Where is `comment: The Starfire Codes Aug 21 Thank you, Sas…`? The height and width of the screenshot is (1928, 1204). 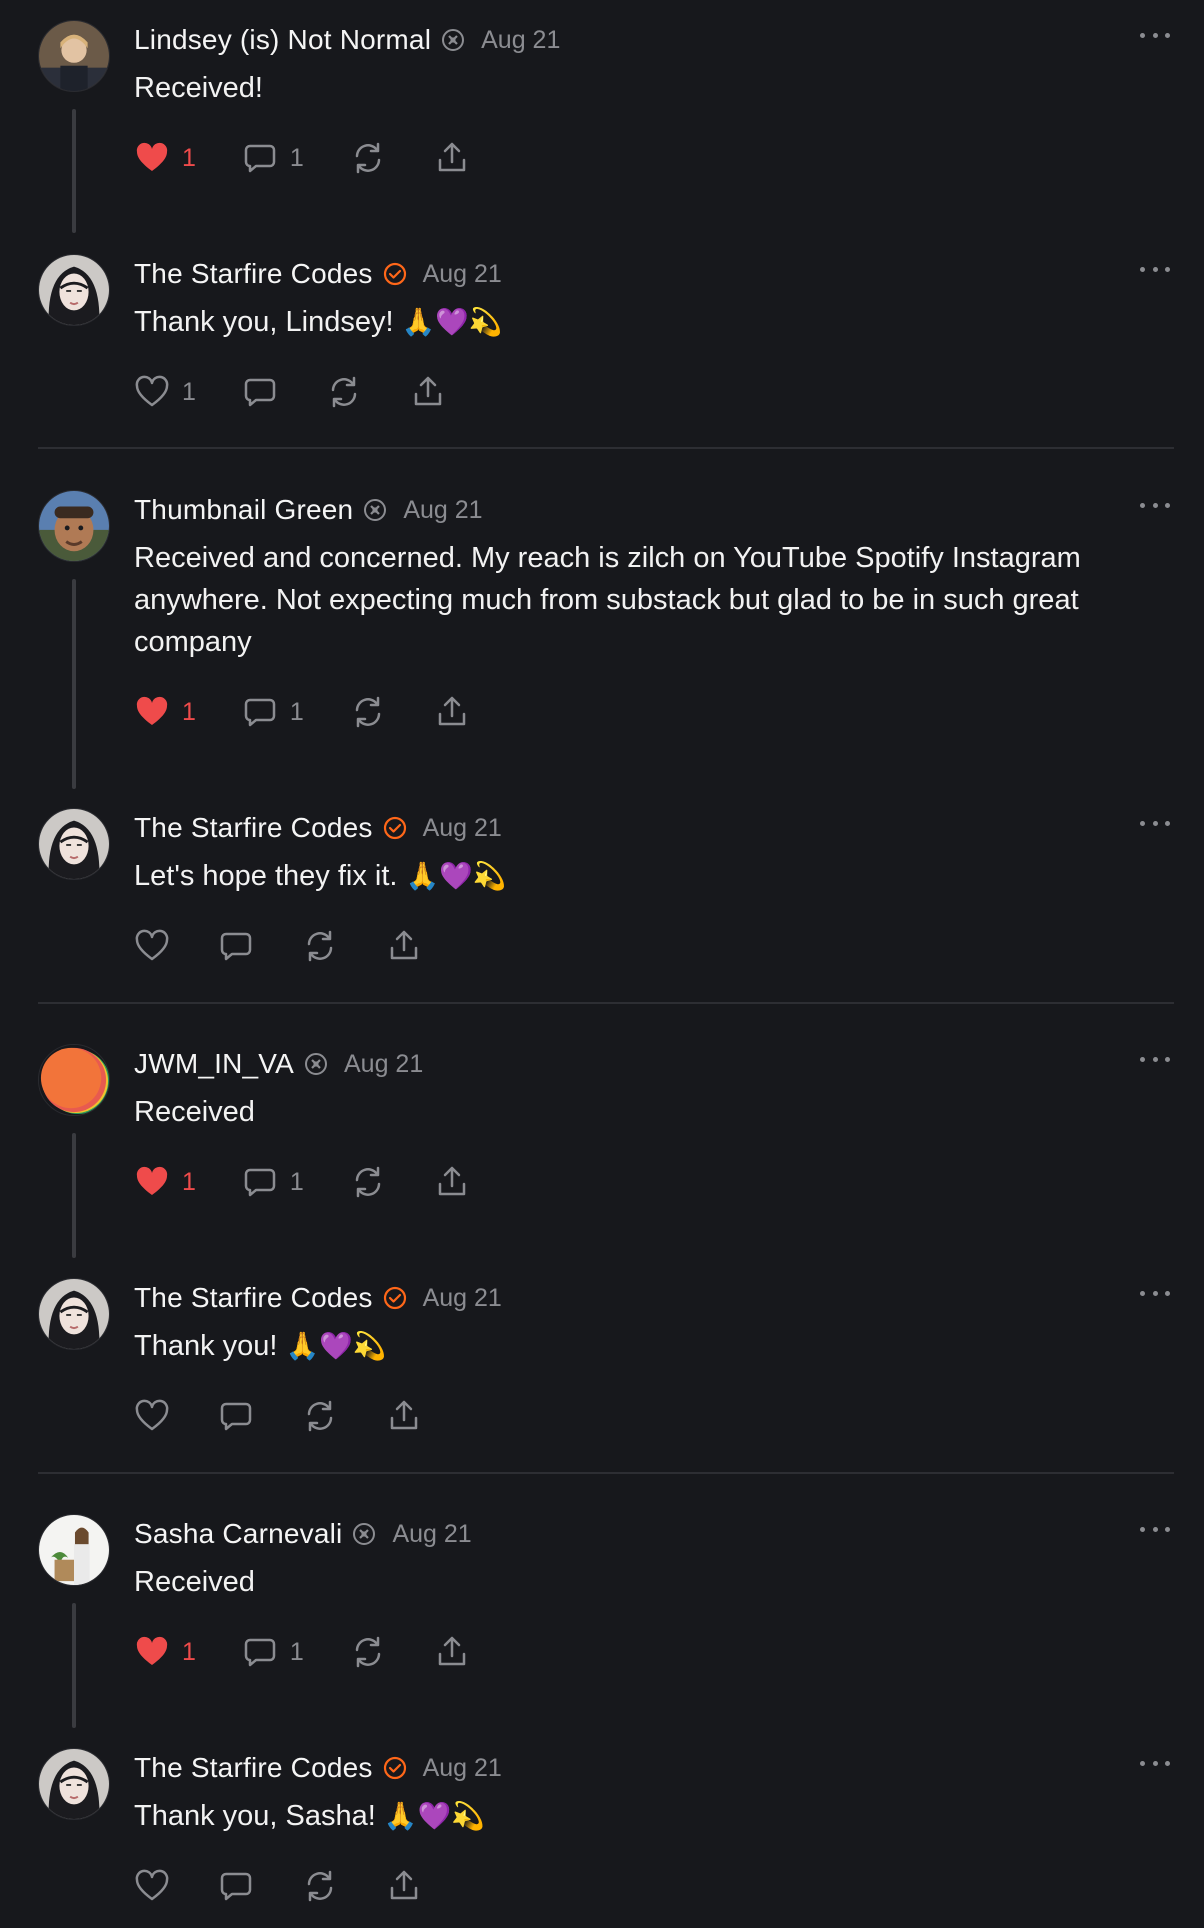
comment: The Starfire Codes Aug 21 Thank you, Sas… is located at coordinates (606, 1832).